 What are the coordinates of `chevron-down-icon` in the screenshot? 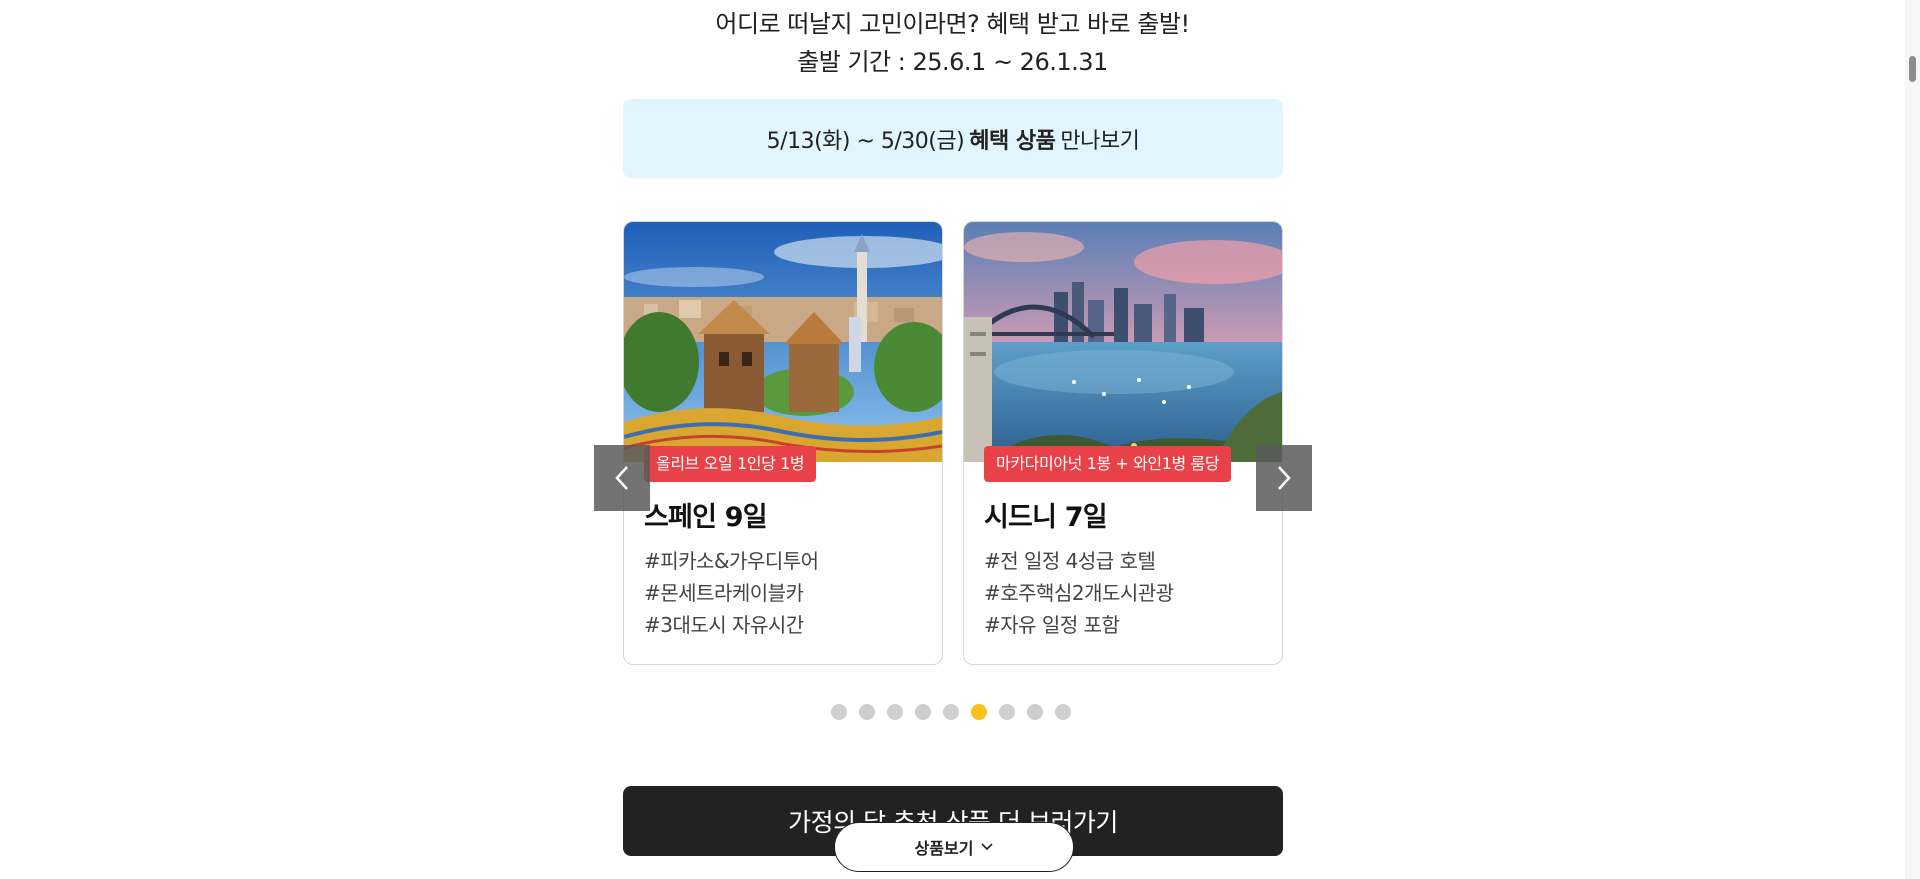 It's located at (987, 847).